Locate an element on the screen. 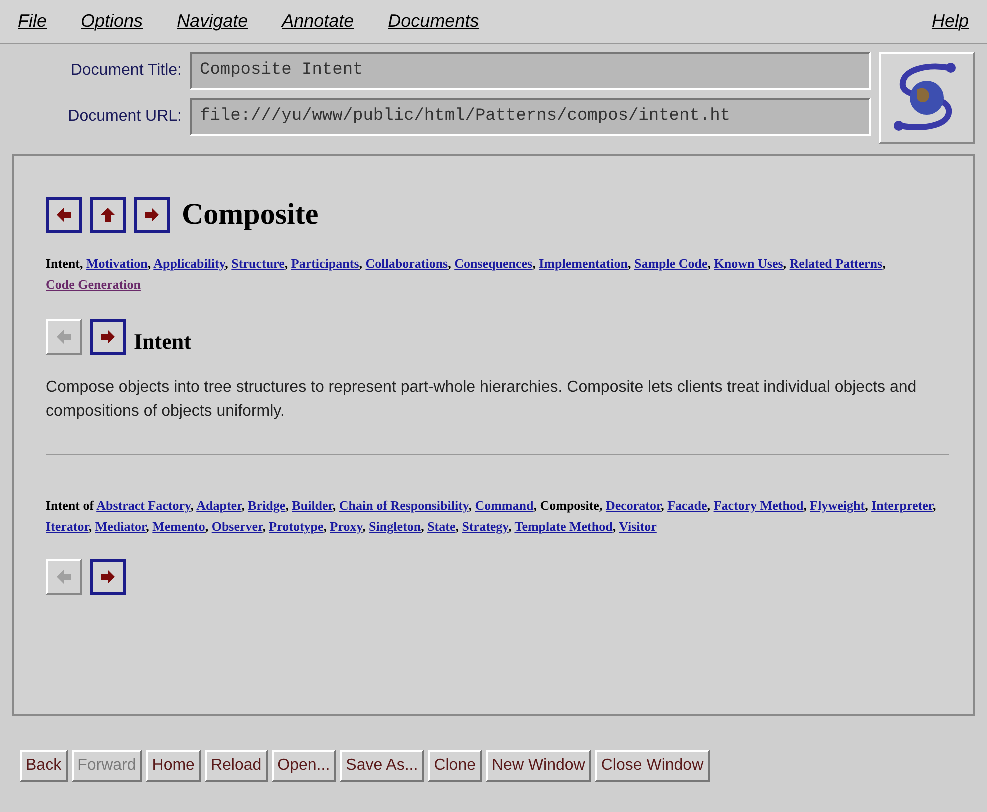 This screenshot has width=987, height=812. pattern-link: Participants is located at coordinates (325, 263).